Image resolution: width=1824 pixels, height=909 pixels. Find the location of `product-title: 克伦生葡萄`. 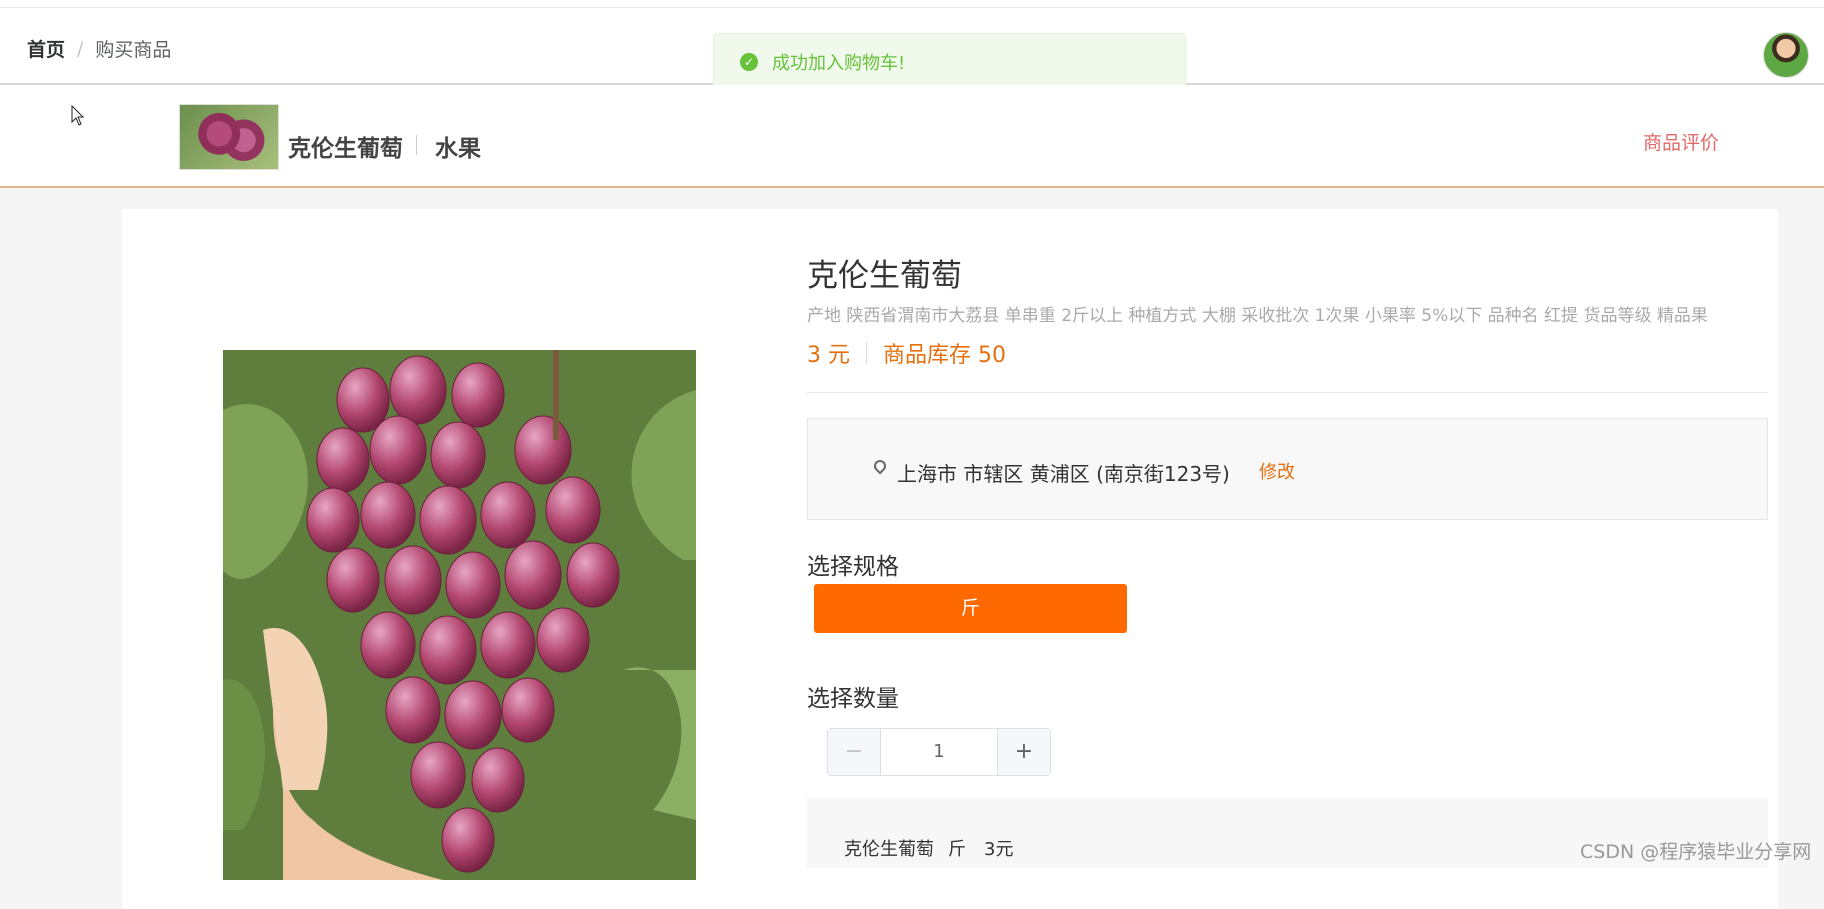

product-title: 克伦生葡萄 is located at coordinates (884, 276).